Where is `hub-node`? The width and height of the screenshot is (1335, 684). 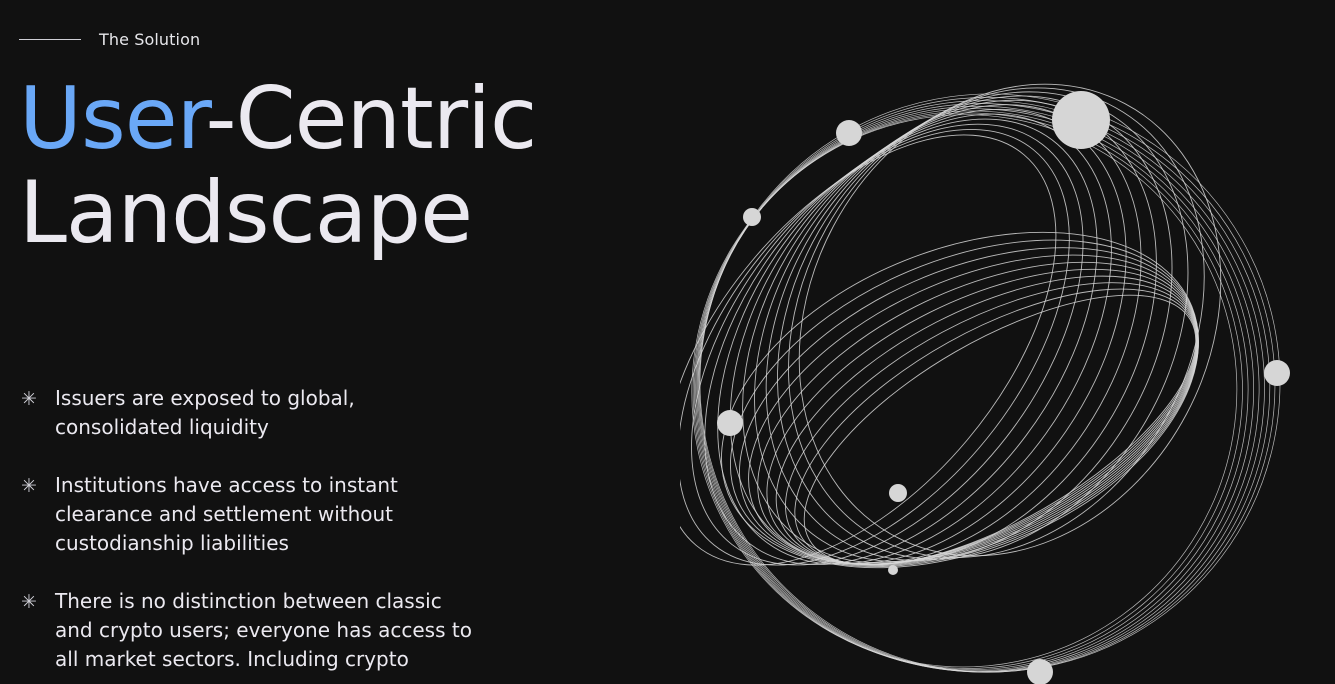 hub-node is located at coordinates (1081, 120).